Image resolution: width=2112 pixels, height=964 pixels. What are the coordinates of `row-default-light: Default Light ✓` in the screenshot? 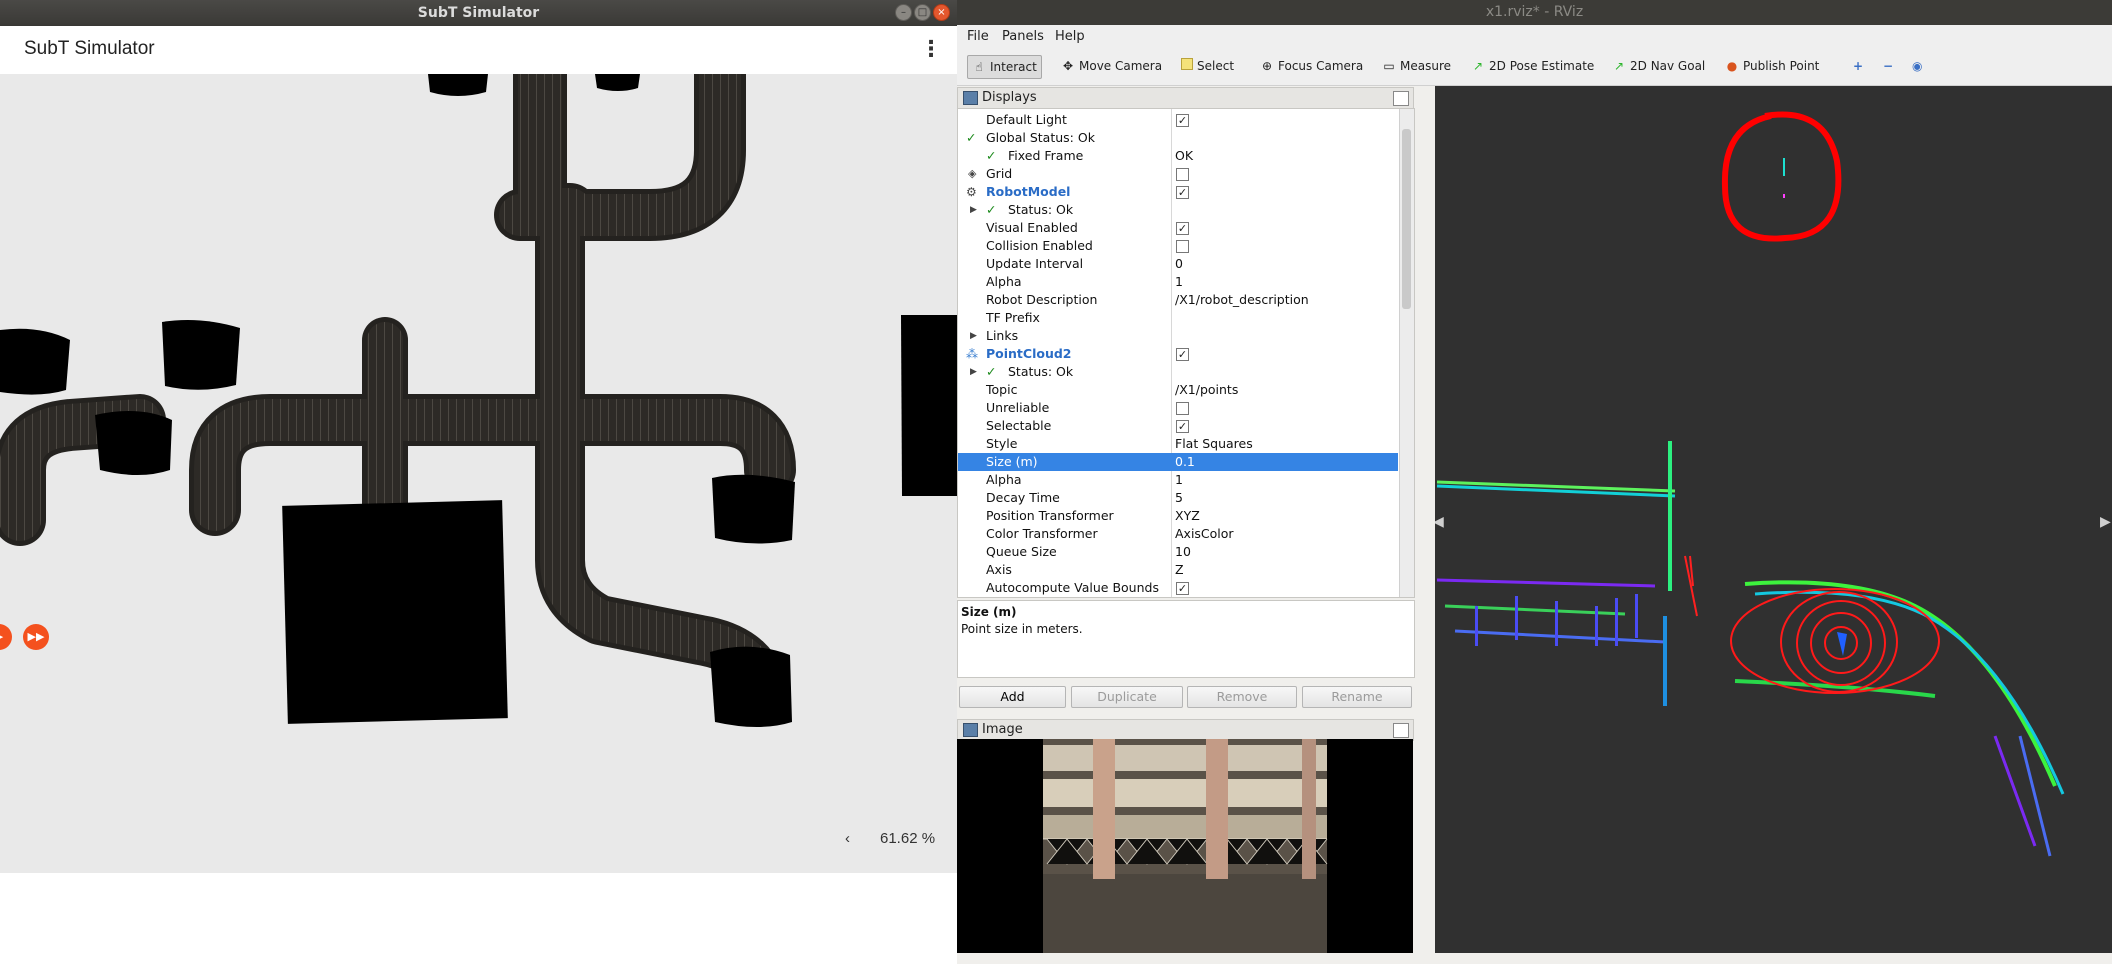 It's located at (1178, 120).